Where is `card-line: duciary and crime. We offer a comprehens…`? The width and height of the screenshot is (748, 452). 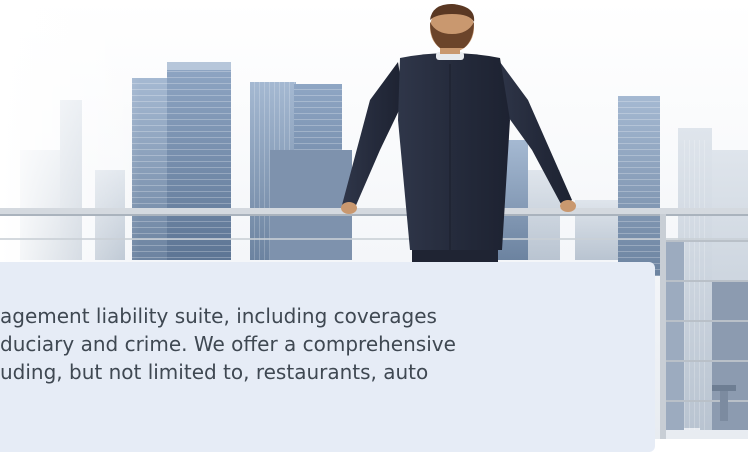 card-line: duciary and crime. We offer a comprehens… is located at coordinates (228, 344).